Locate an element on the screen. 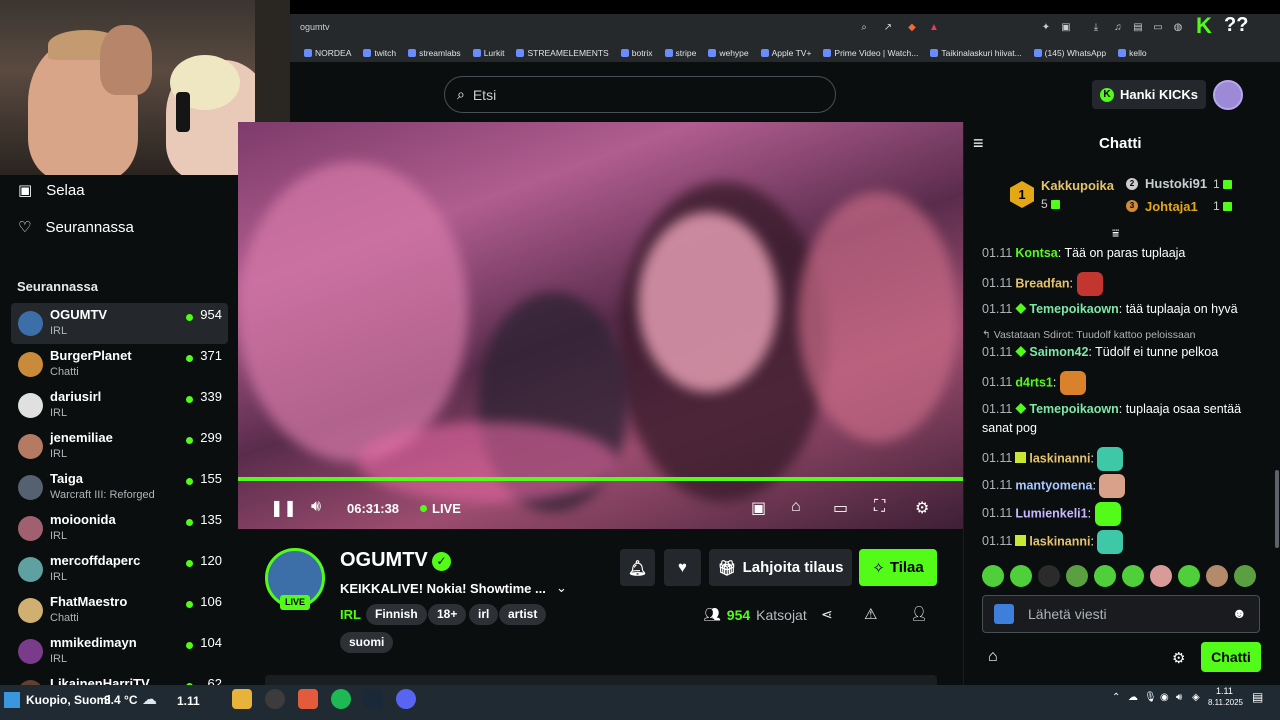 The image size is (1280, 720). extensions-icon: ✦ is located at coordinates (1046, 28).